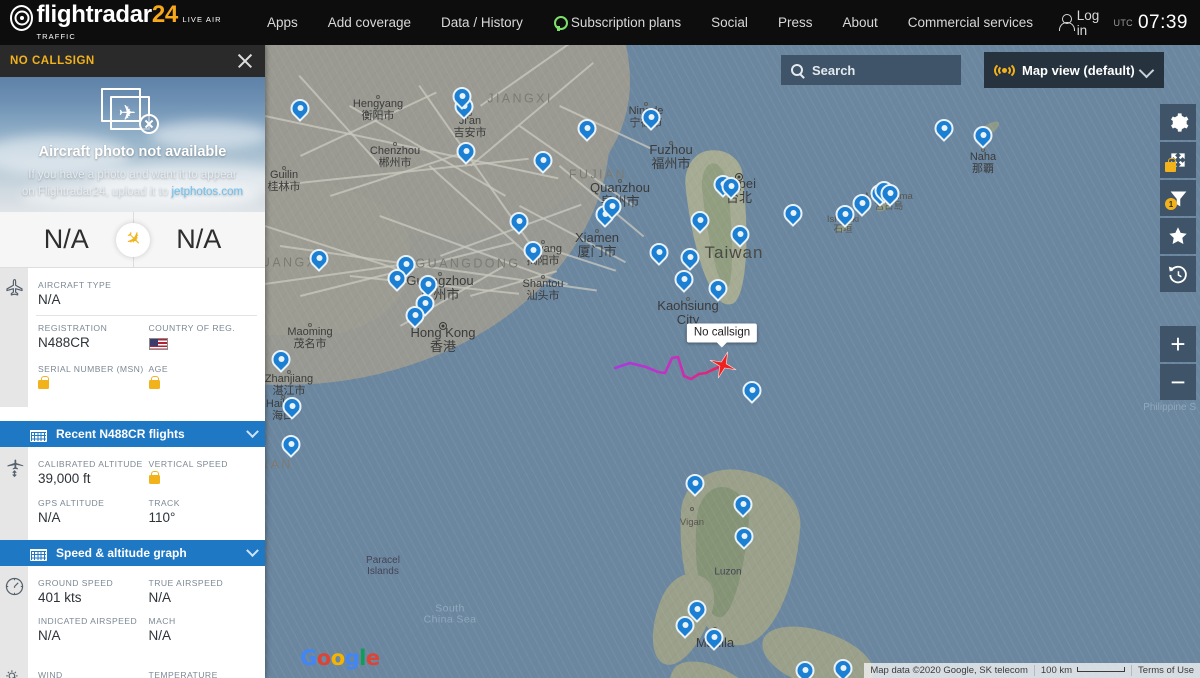 The width and height of the screenshot is (1200, 678). I want to click on flightradar24-logo: flightradar24 LIVE AIR TRAFFIC, so click(126, 21).